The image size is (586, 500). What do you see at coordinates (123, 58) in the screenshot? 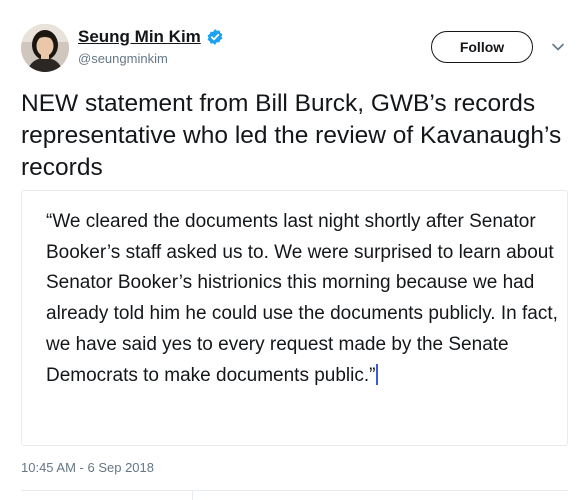
I see `author-handle: @seungminkim` at bounding box center [123, 58].